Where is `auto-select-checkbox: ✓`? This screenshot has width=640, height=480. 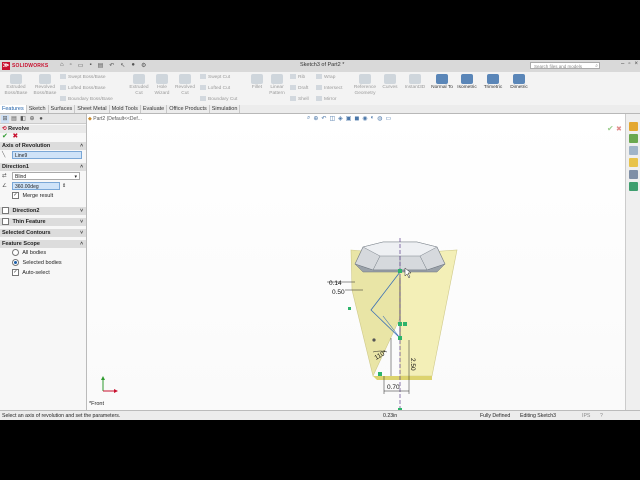
auto-select-checkbox: ✓ is located at coordinates (15, 273).